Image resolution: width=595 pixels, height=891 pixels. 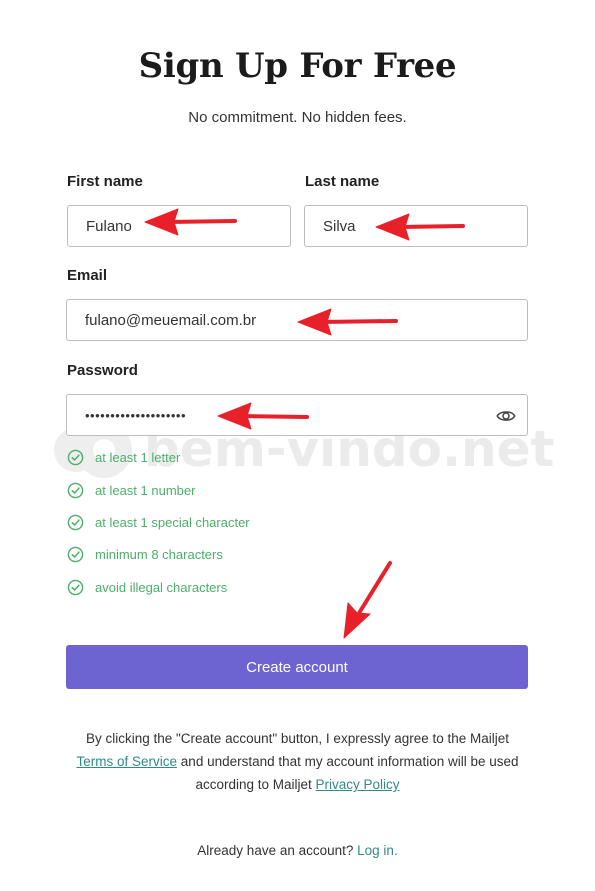 I want to click on create-account-button: Create account, so click(x=297, y=667).